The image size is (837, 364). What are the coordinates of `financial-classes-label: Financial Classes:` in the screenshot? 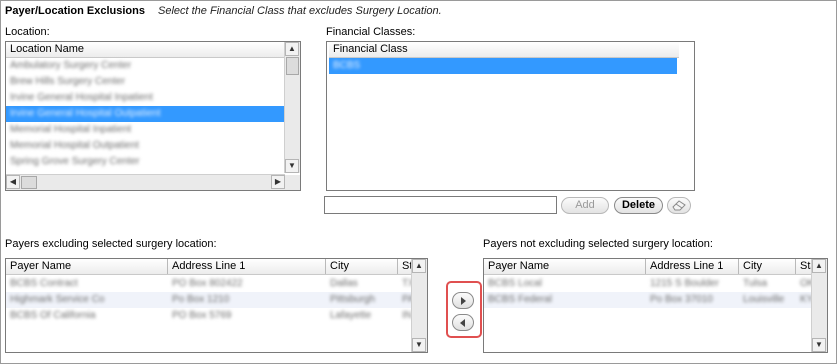 It's located at (371, 32).